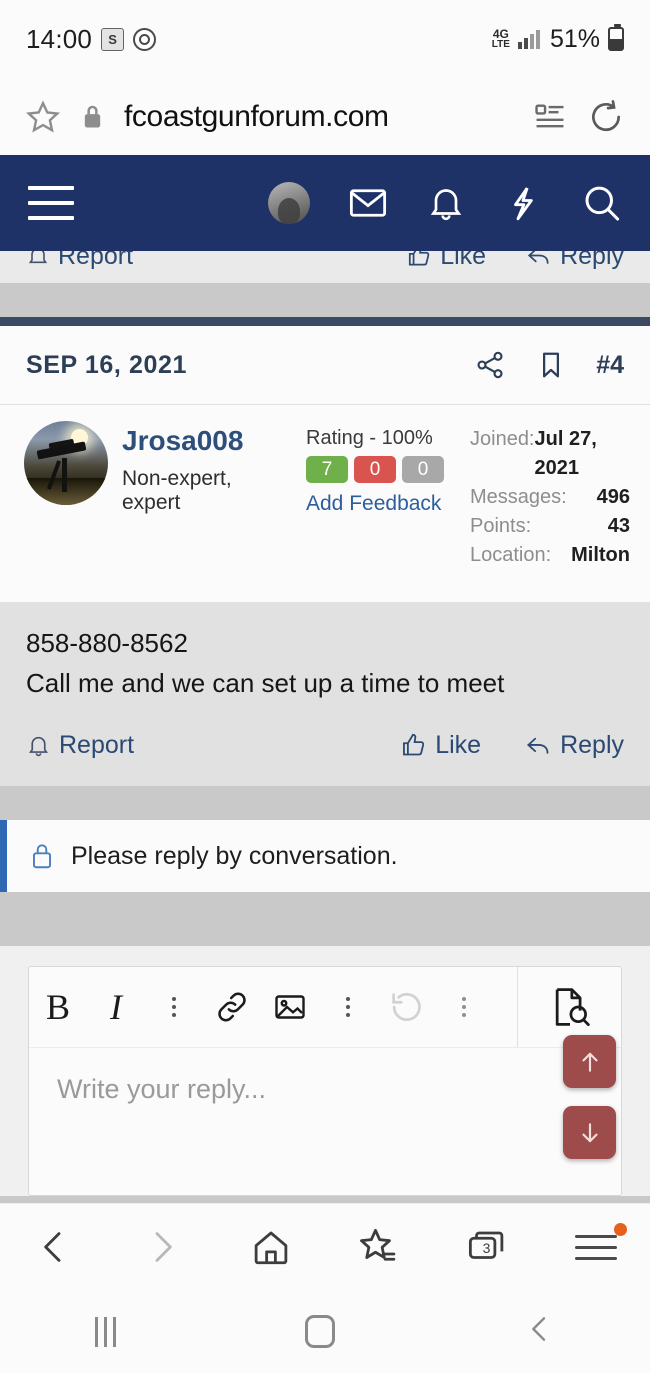  Describe the element at coordinates (501, 526) in the screenshot. I see `stat-key: Points:` at that location.